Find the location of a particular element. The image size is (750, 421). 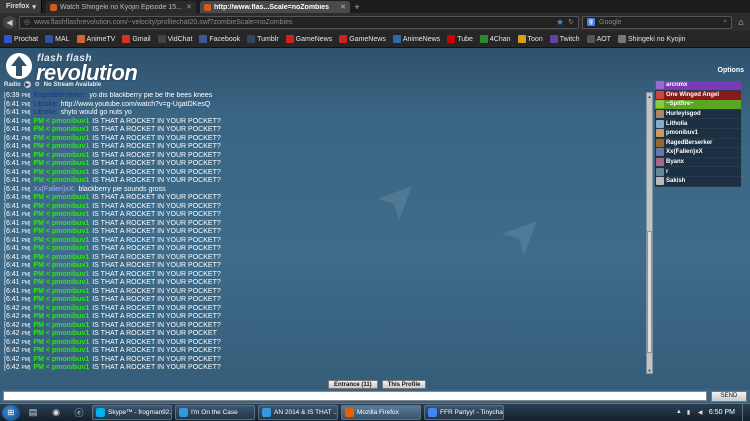

steam-pin-icon: ◉ is located at coordinates (56, 412).